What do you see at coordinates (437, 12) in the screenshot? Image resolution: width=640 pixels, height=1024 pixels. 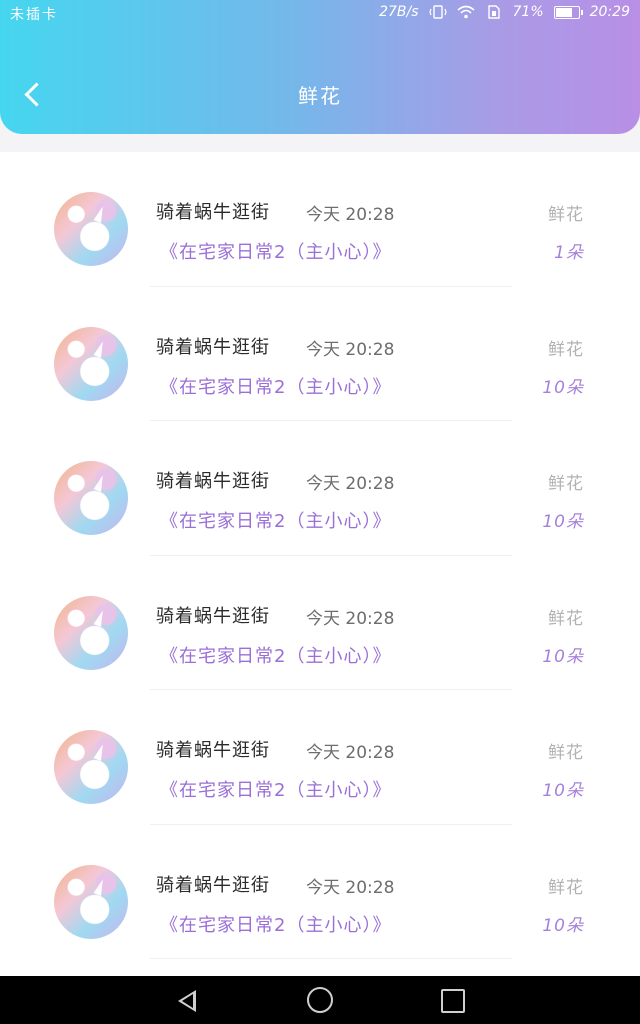 I see `vibrate-icon` at bounding box center [437, 12].